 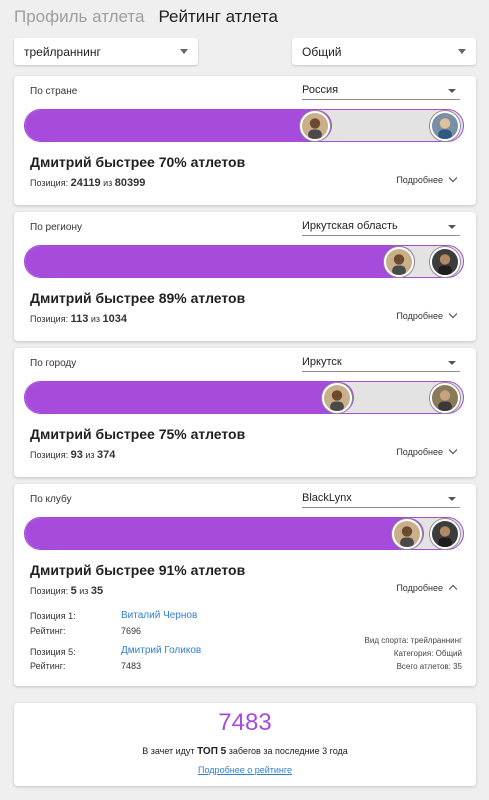 I want to click on pos5-label: Позиция 5:, so click(x=53, y=652).